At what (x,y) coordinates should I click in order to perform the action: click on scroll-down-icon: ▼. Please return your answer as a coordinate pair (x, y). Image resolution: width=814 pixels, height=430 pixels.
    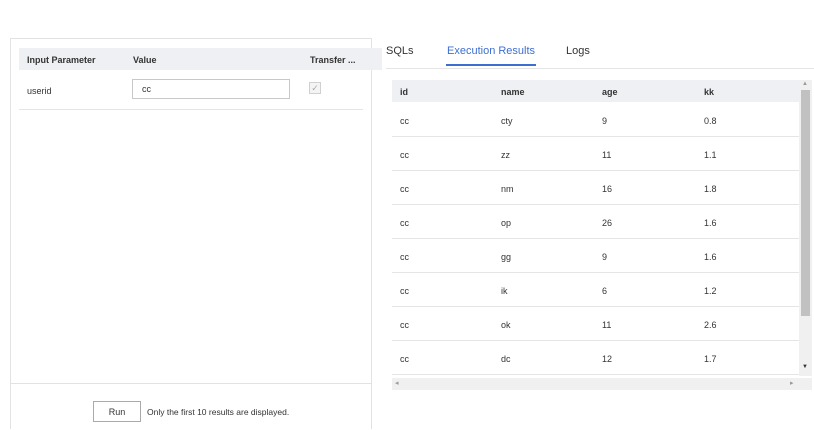
    Looking at the image, I should click on (805, 367).